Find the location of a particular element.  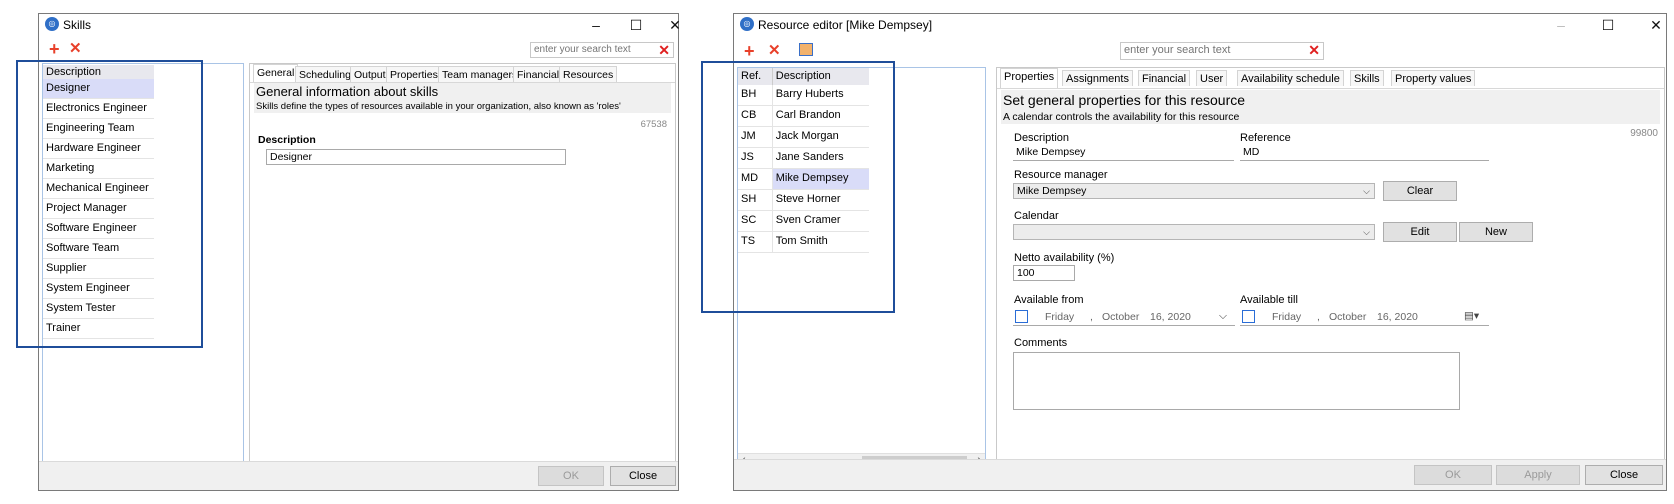

description-field: Mike Dempsey is located at coordinates (1123, 153).